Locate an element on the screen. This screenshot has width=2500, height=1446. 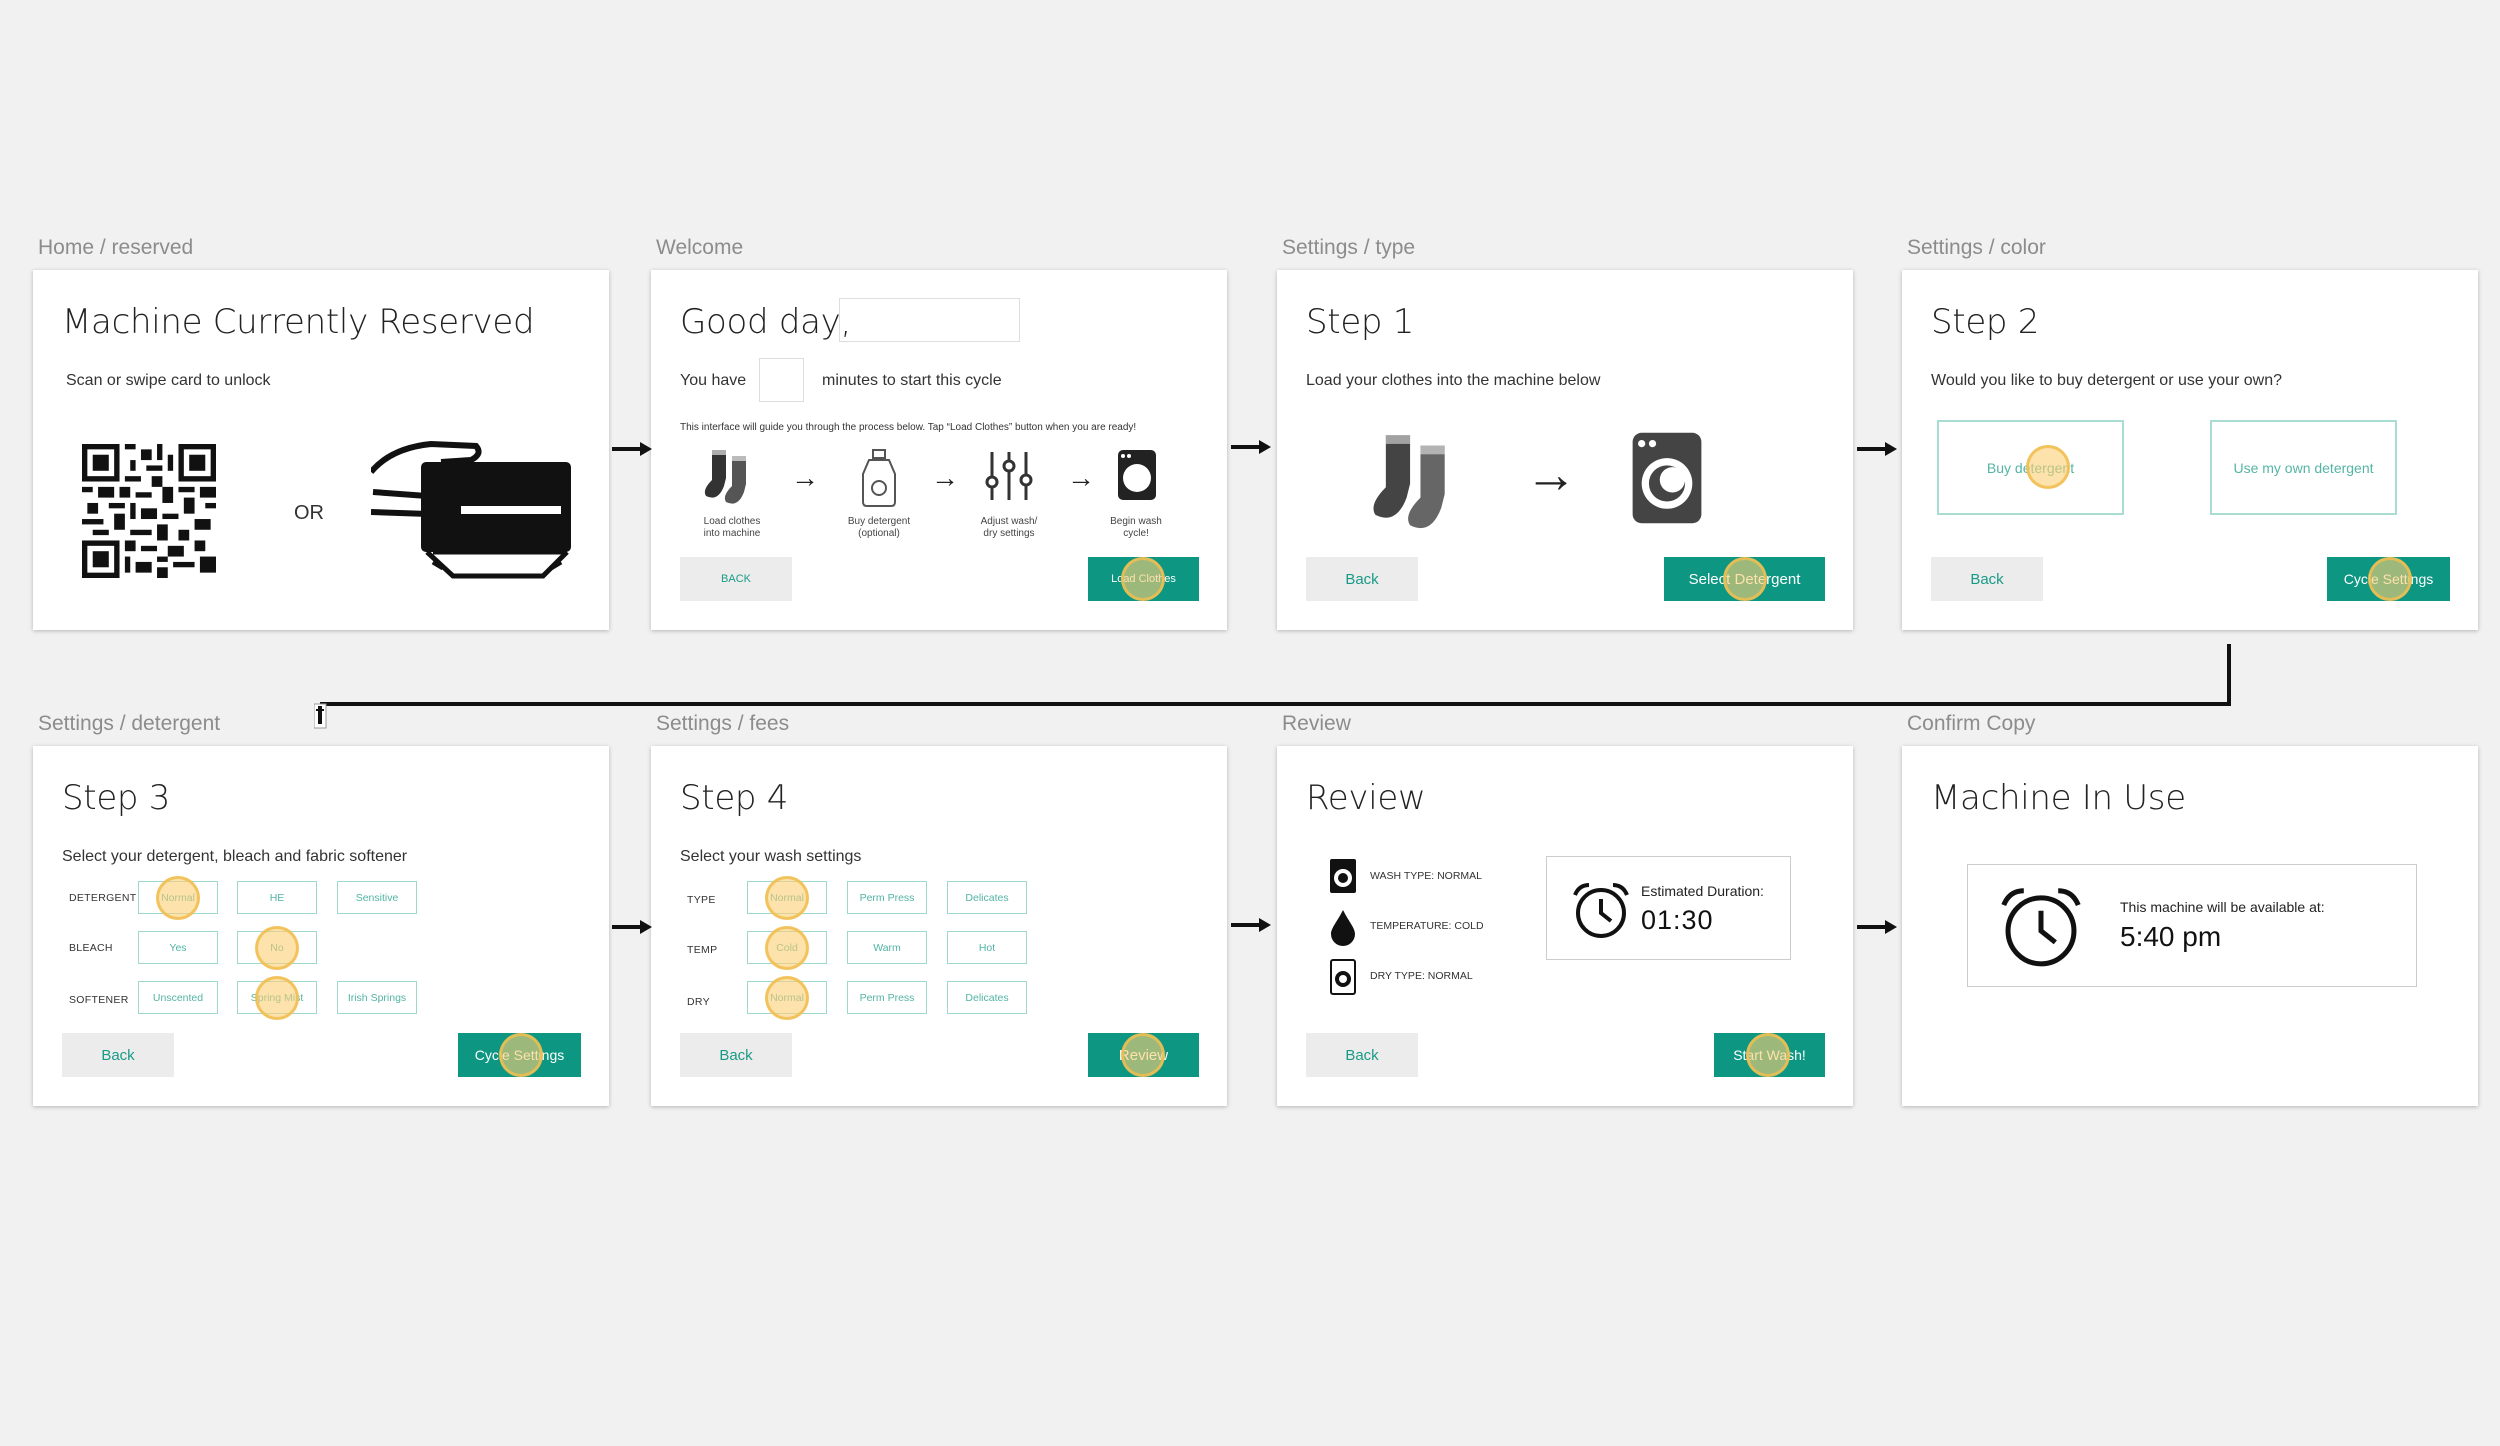
step-caption-detergent: Buy detergent (optional) is located at coordinates (879, 527).